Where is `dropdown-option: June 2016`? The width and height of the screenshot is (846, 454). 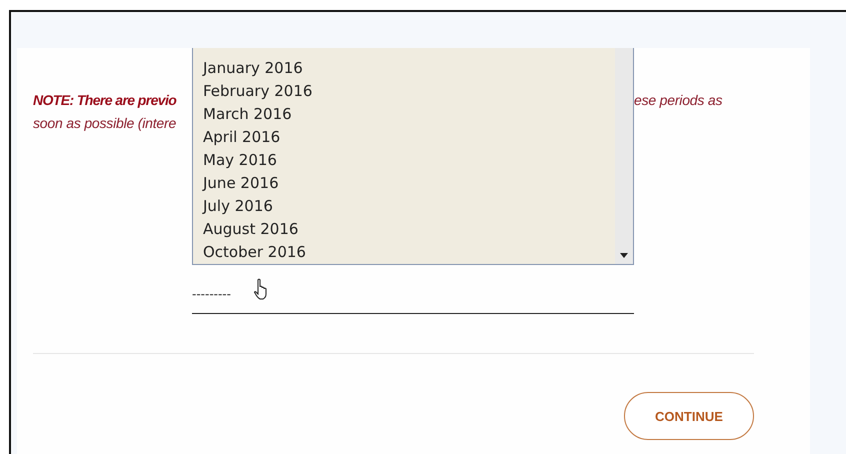
dropdown-option: June 2016 is located at coordinates (409, 183).